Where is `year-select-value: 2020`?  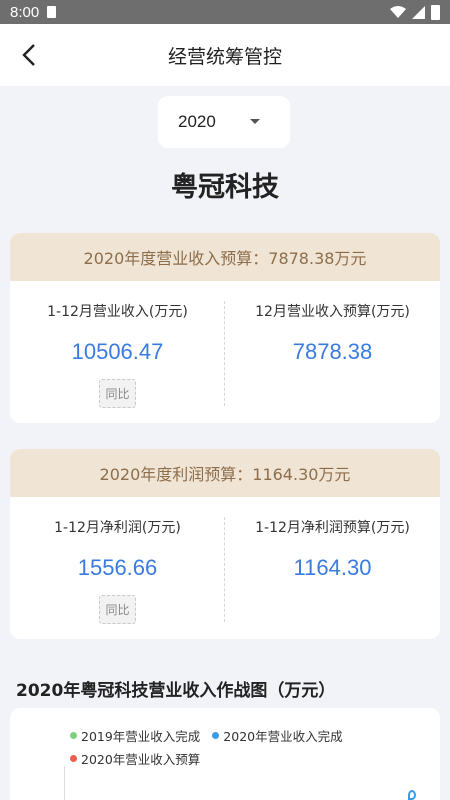
year-select-value: 2020 is located at coordinates (197, 121).